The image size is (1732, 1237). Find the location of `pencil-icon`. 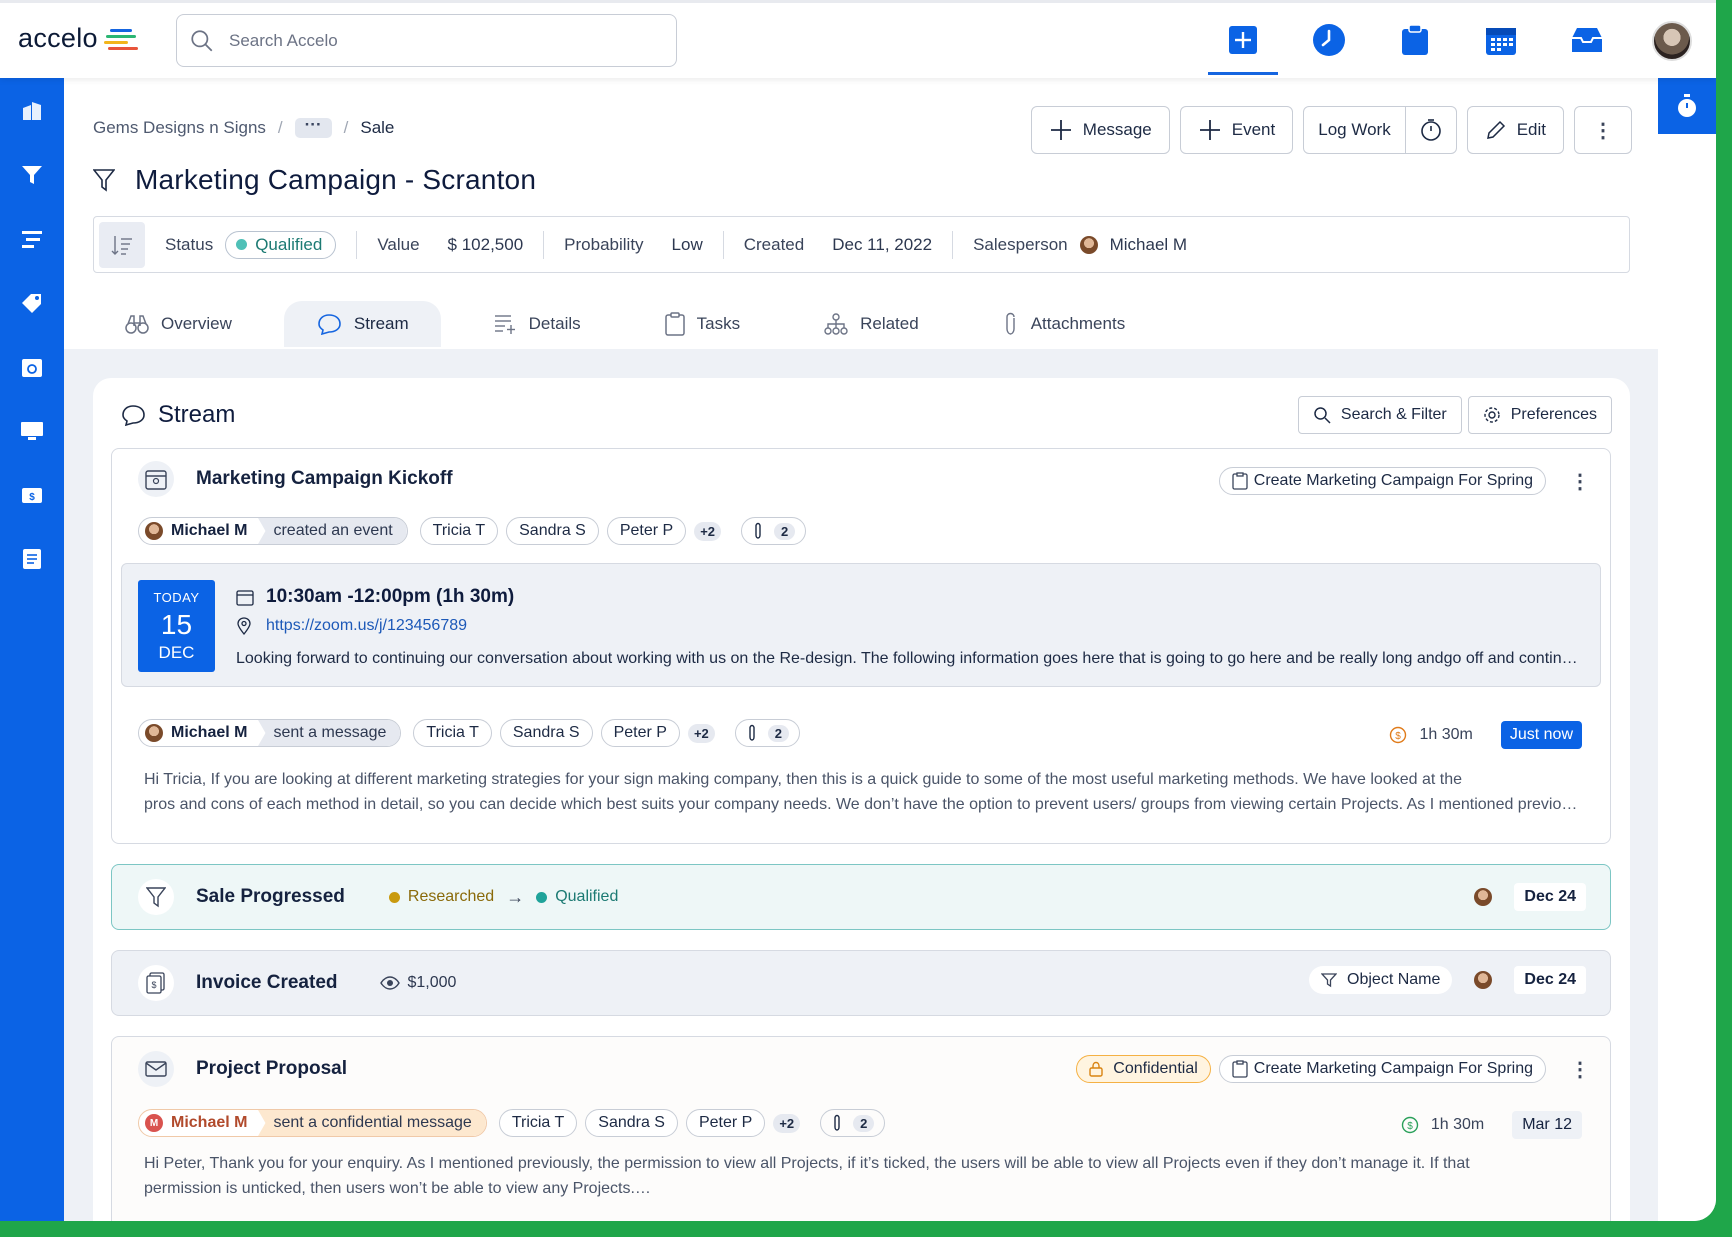

pencil-icon is located at coordinates (1495, 129).